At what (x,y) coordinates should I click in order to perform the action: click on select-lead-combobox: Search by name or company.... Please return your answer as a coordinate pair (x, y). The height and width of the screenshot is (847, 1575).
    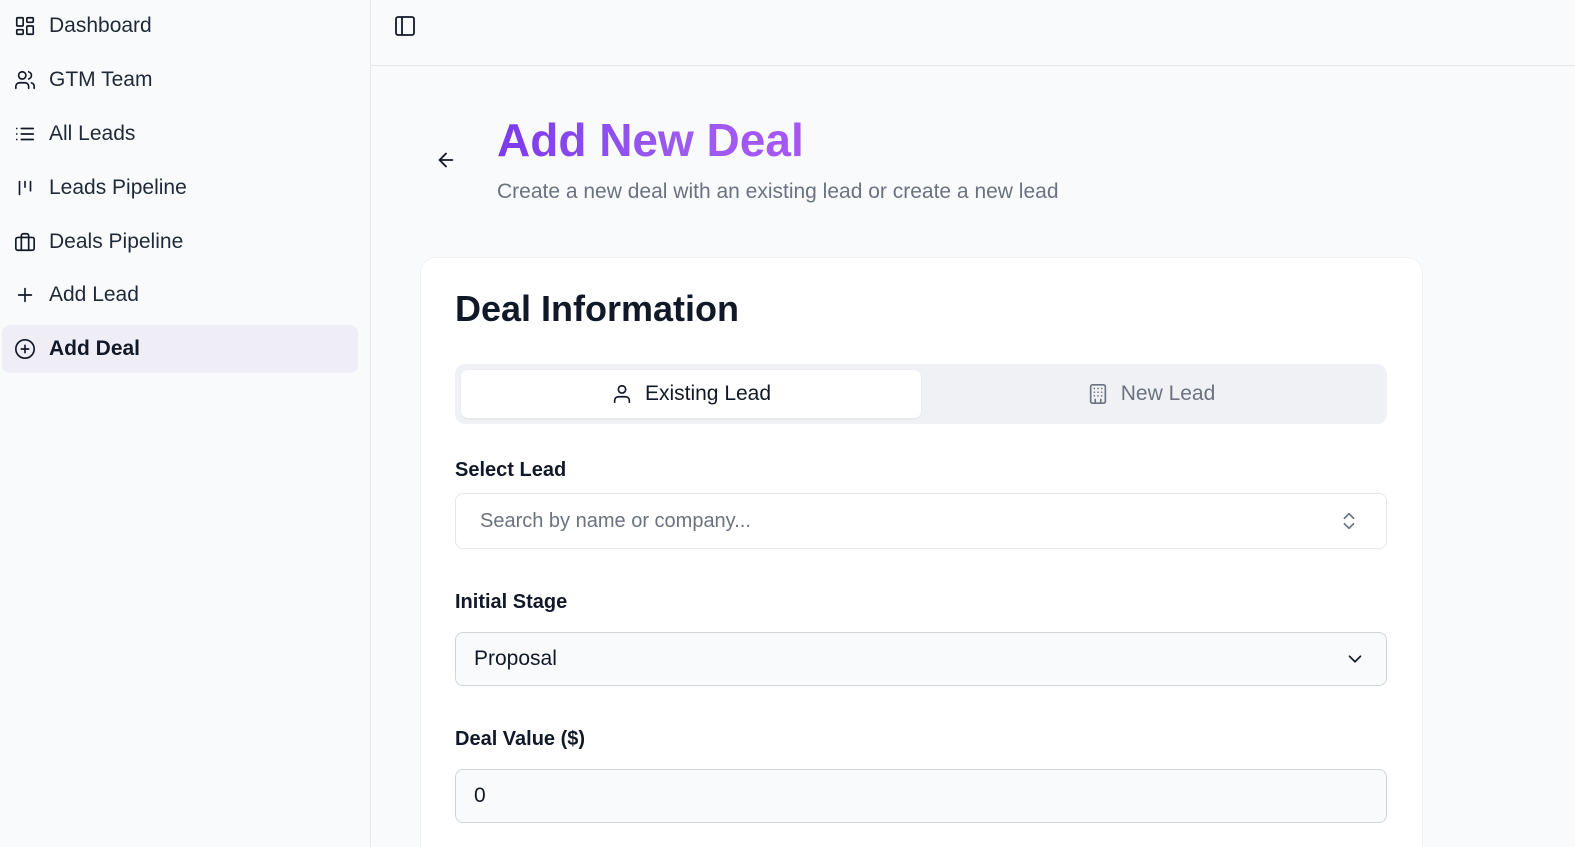
    Looking at the image, I should click on (921, 521).